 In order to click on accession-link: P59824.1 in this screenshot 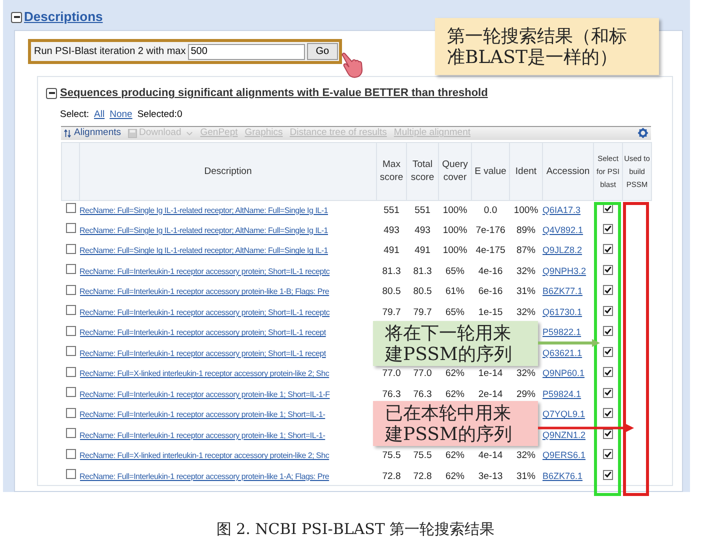, I will do `click(562, 393)`.